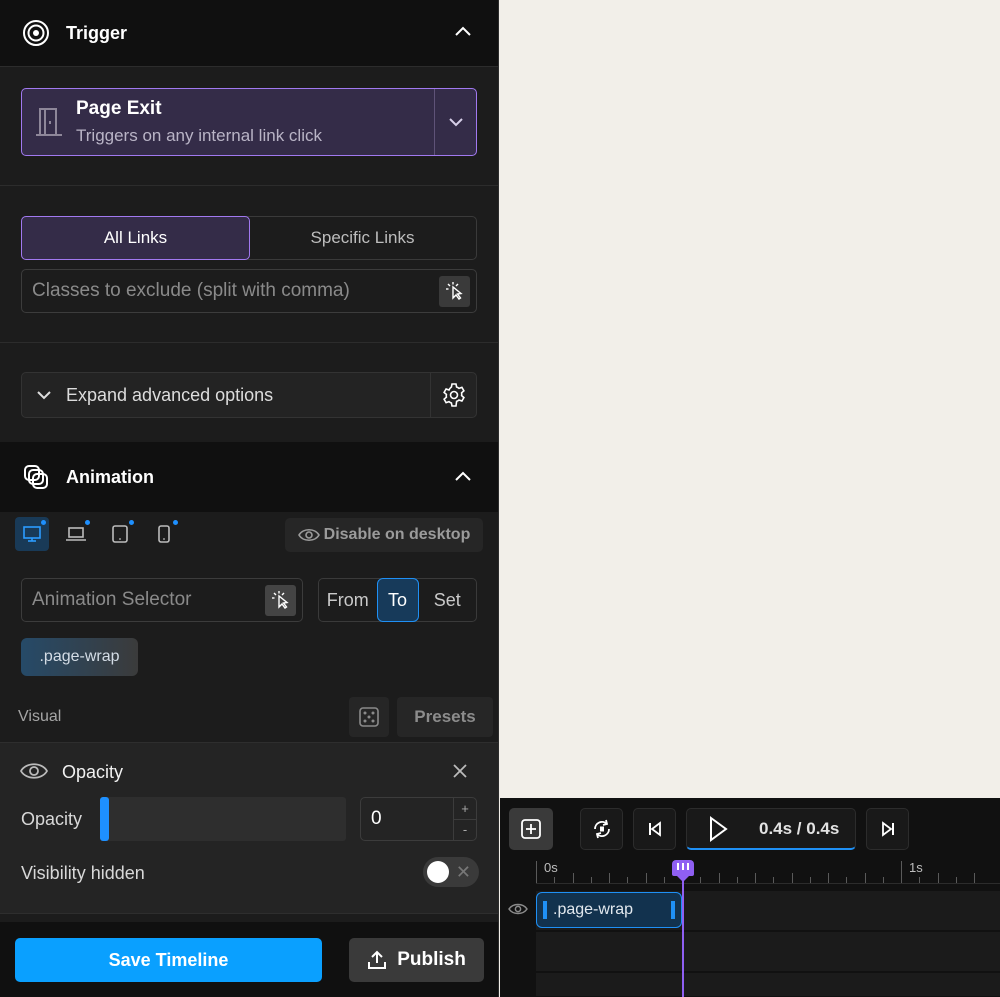  Describe the element at coordinates (36, 477) in the screenshot. I see `layers-icon` at that location.